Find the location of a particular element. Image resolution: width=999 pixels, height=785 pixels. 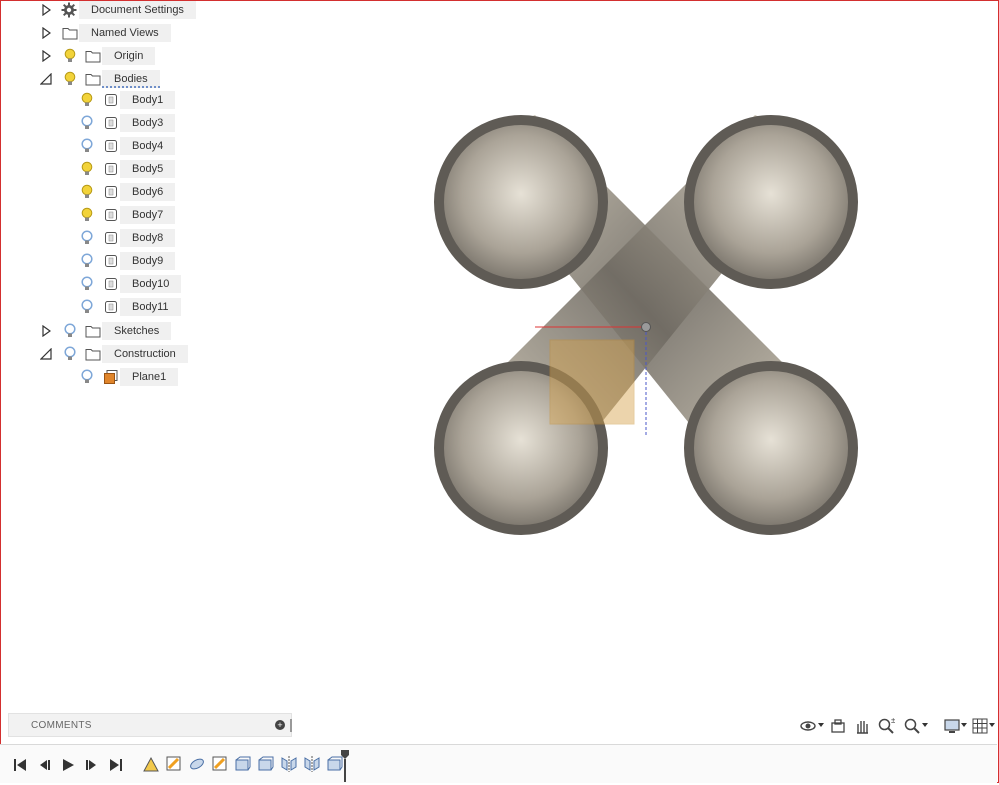

timeline is located at coordinates (498, 763).